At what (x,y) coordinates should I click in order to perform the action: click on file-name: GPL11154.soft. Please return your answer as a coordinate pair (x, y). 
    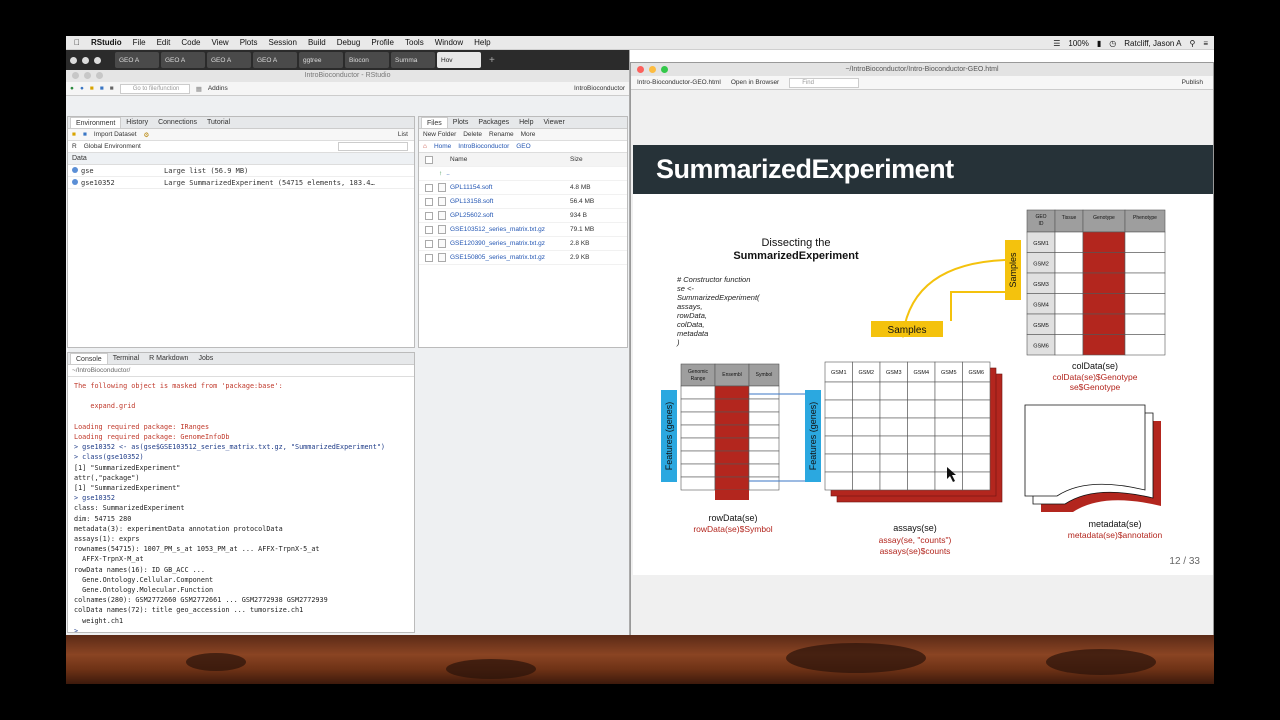
    Looking at the image, I should click on (510, 187).